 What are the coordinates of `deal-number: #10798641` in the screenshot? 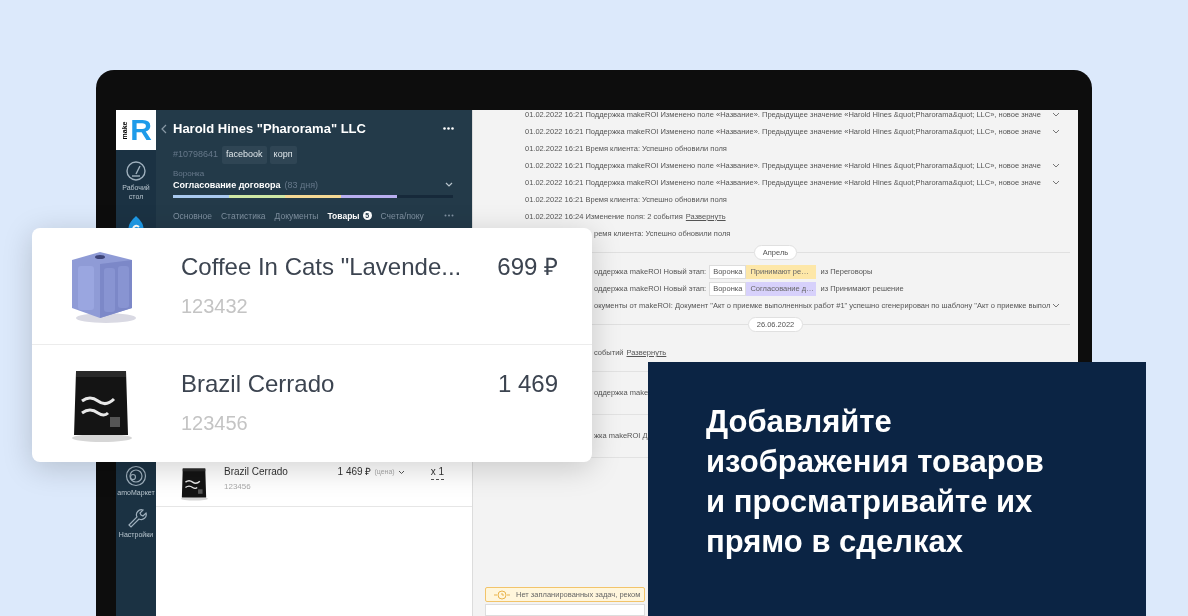 It's located at (196, 154).